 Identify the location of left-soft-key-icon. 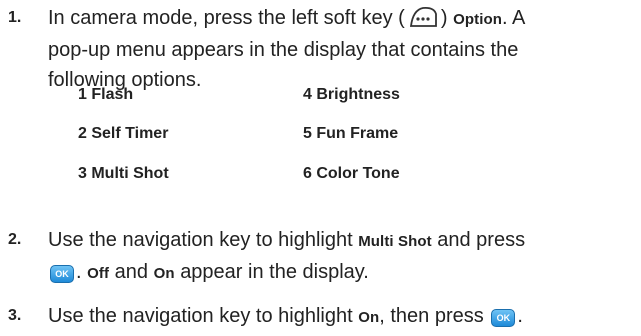
(423, 16).